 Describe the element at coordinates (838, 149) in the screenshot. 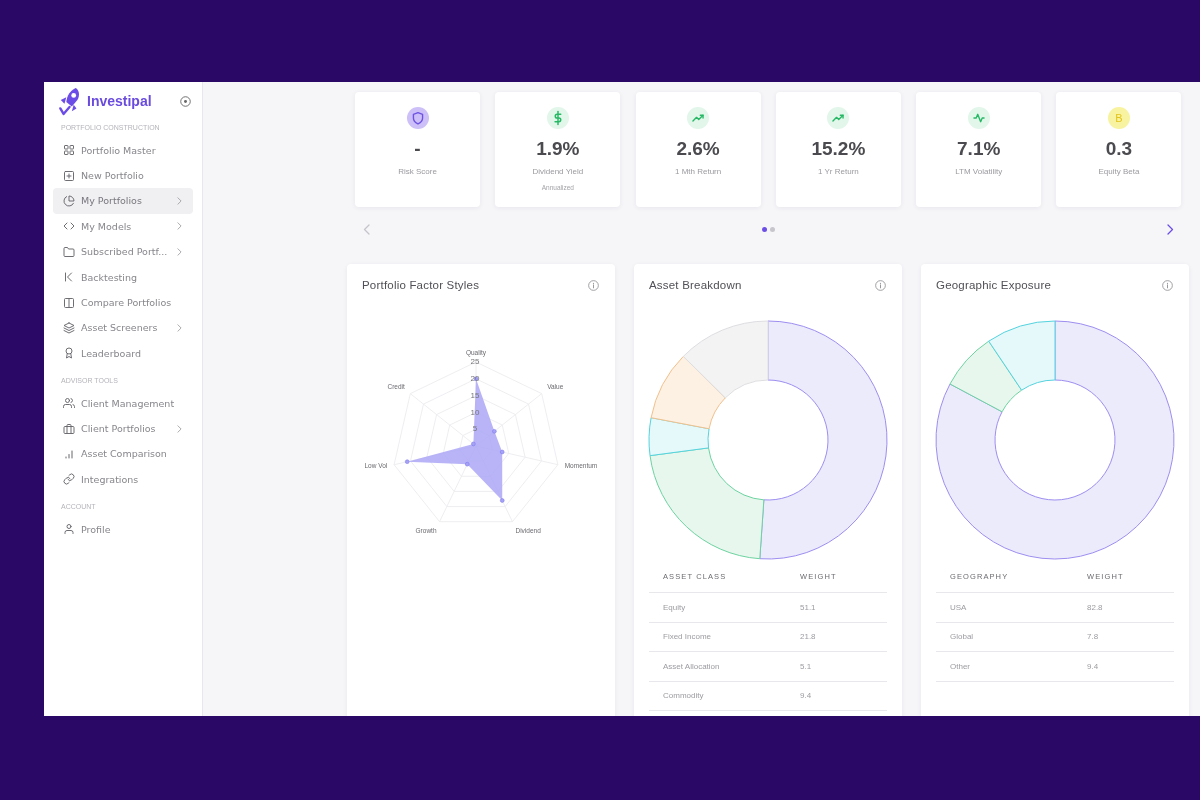

I see `metric-value: 15.2%` at that location.